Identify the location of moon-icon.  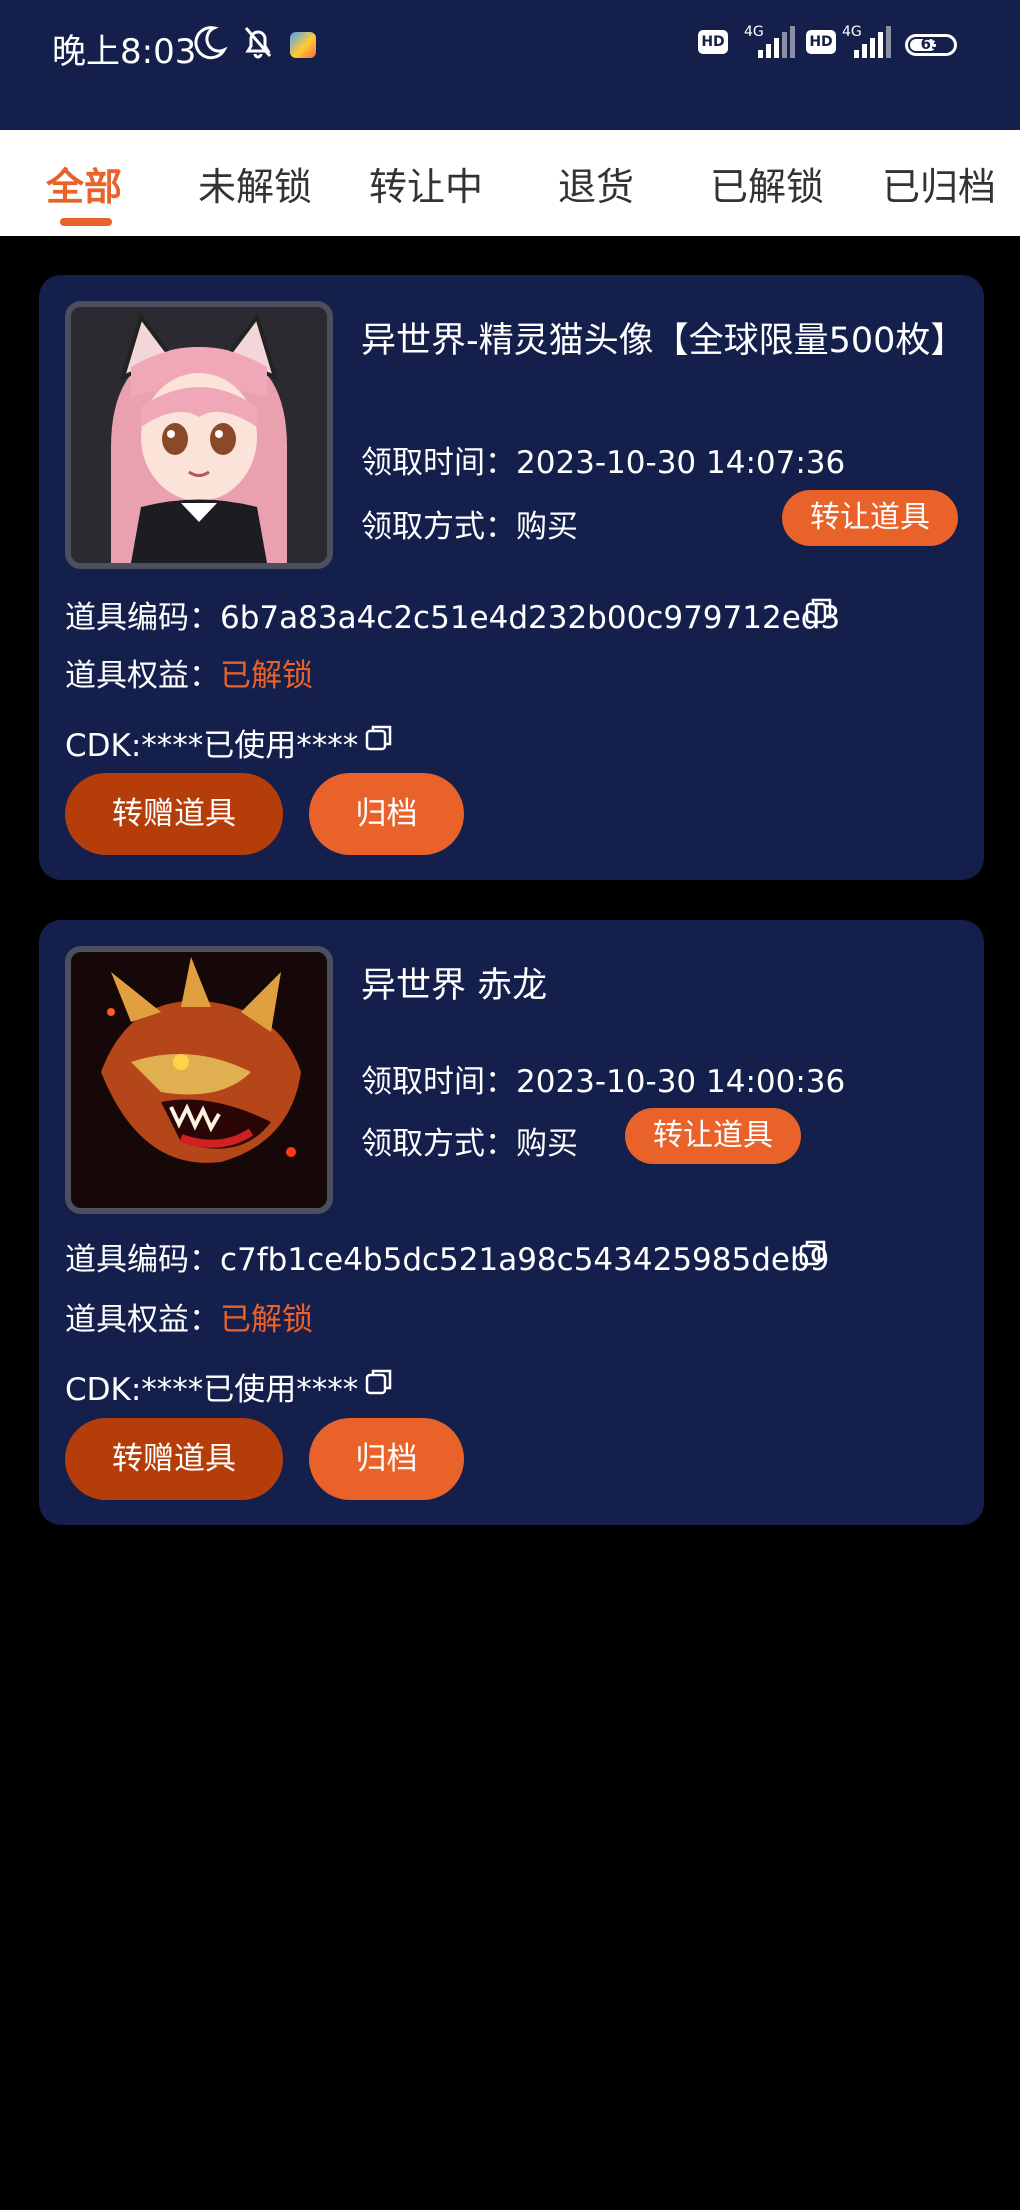
(211, 43).